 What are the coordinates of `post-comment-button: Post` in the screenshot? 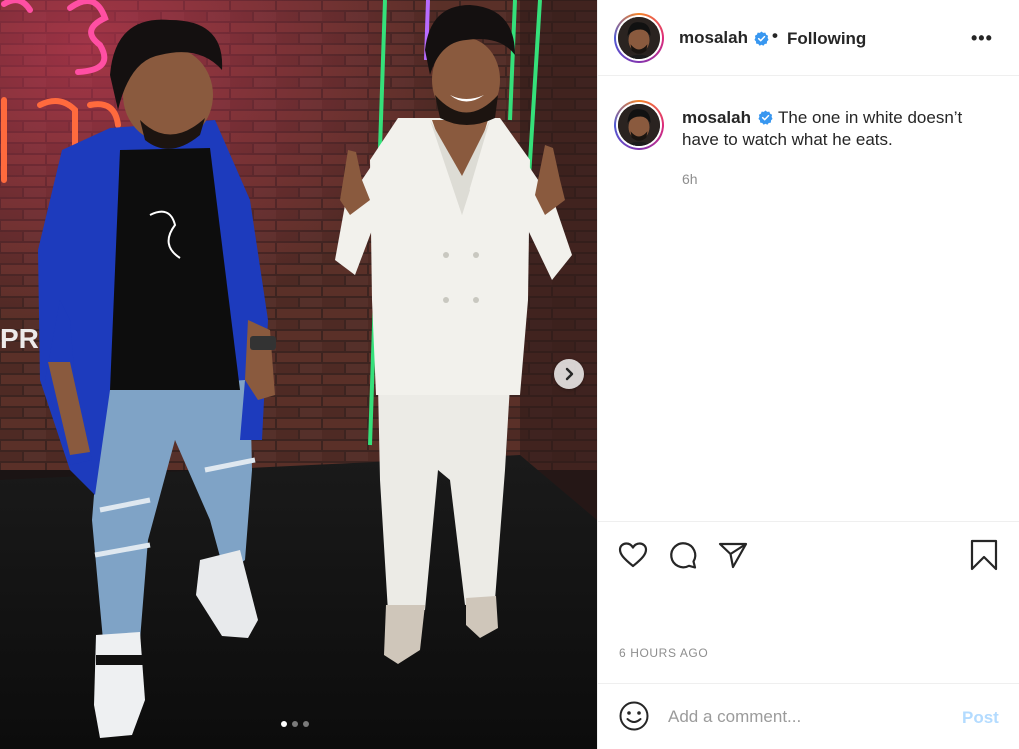 It's located at (980, 718).